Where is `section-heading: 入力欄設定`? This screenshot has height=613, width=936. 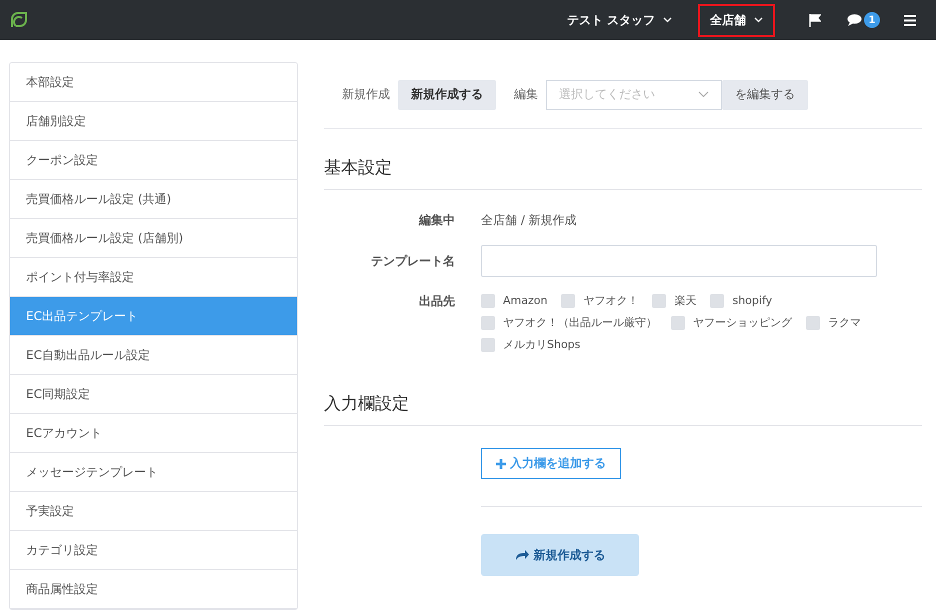 section-heading: 入力欄設定 is located at coordinates (623, 409).